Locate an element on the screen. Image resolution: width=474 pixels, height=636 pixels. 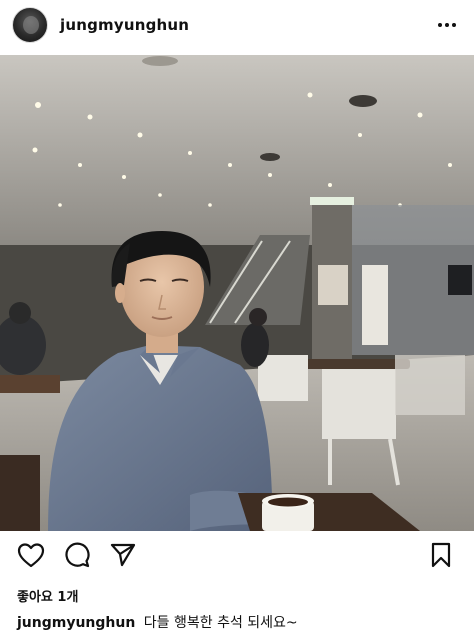
more-options-icon is located at coordinates (447, 25).